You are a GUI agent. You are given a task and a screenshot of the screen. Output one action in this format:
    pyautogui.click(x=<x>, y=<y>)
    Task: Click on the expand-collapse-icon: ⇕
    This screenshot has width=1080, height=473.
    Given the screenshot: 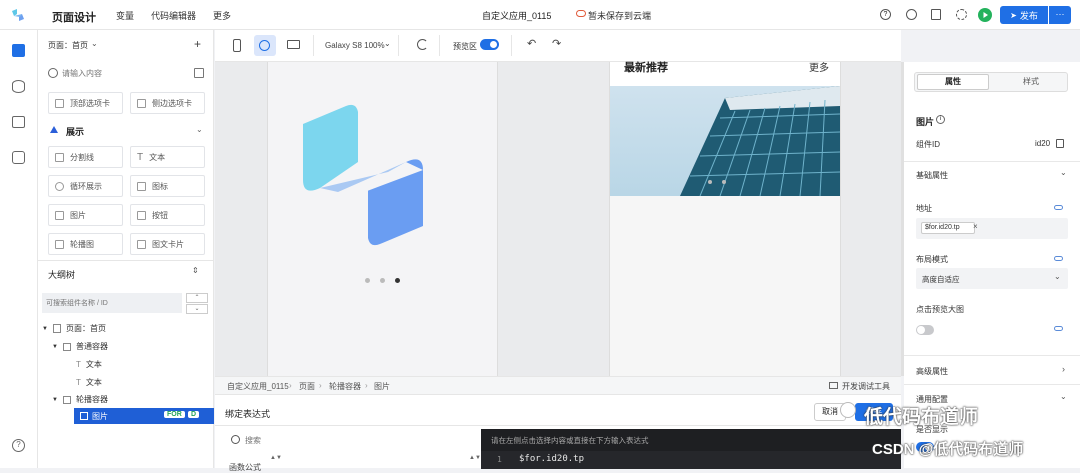 What is the action you would take?
    pyautogui.click(x=195, y=270)
    